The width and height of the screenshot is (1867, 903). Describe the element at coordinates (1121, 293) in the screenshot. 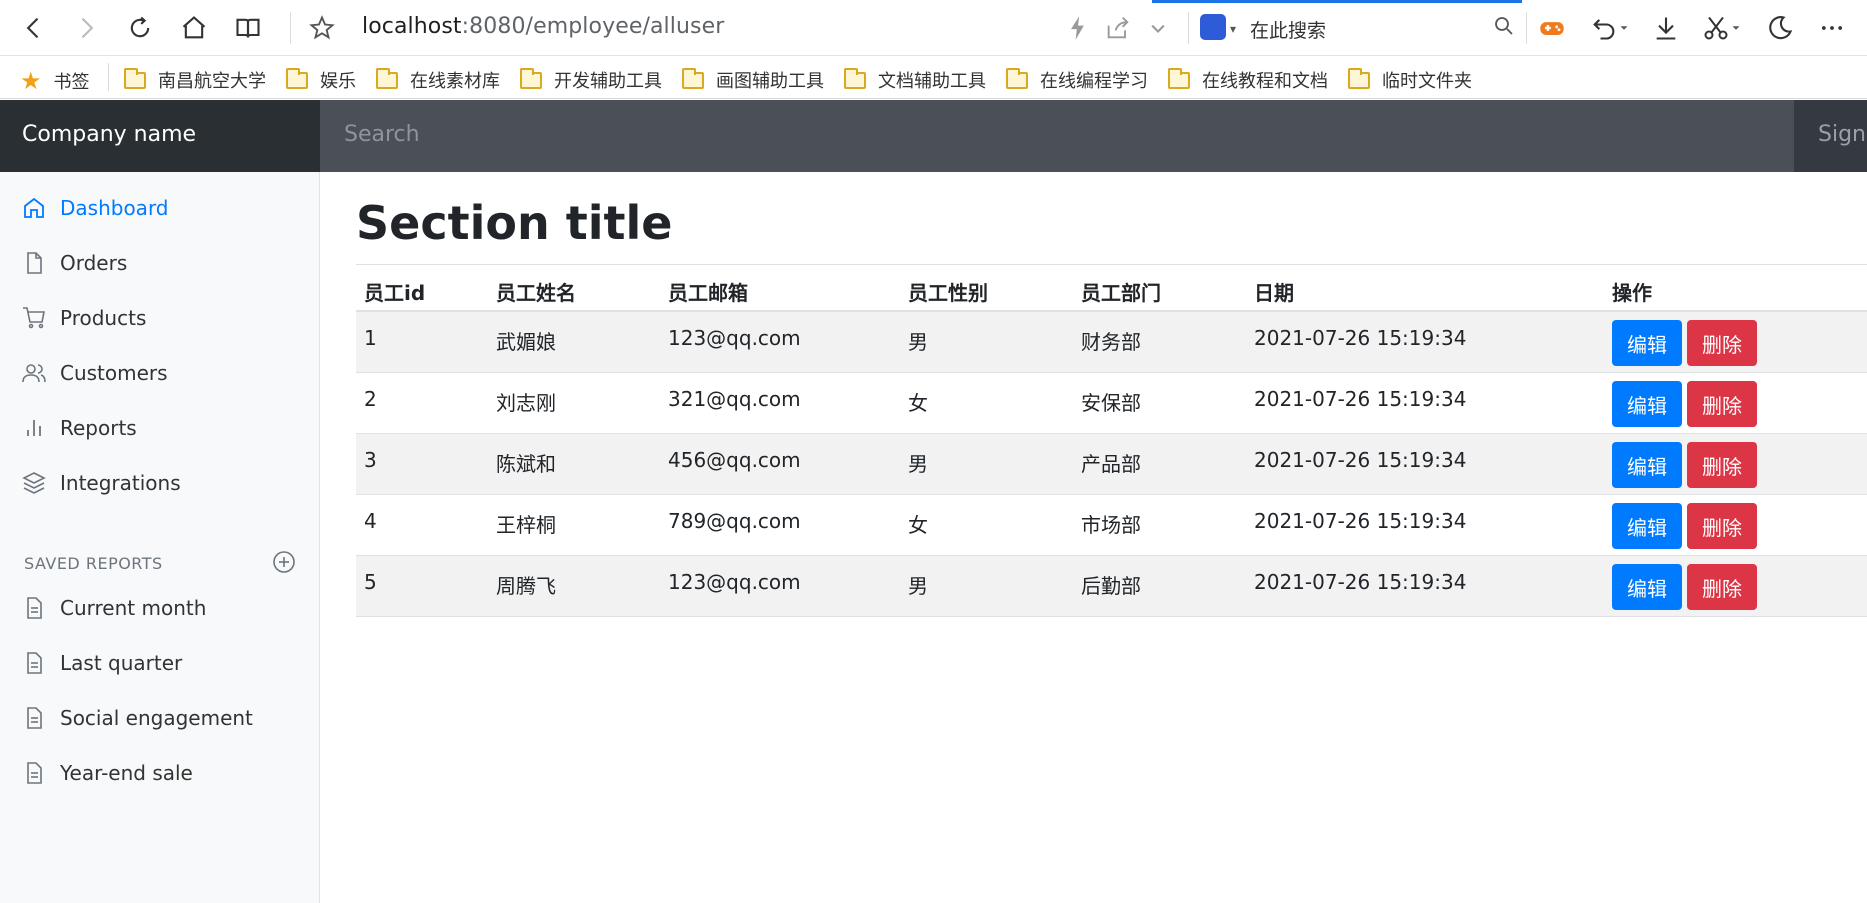

I see `header-cell: 员工部门` at that location.